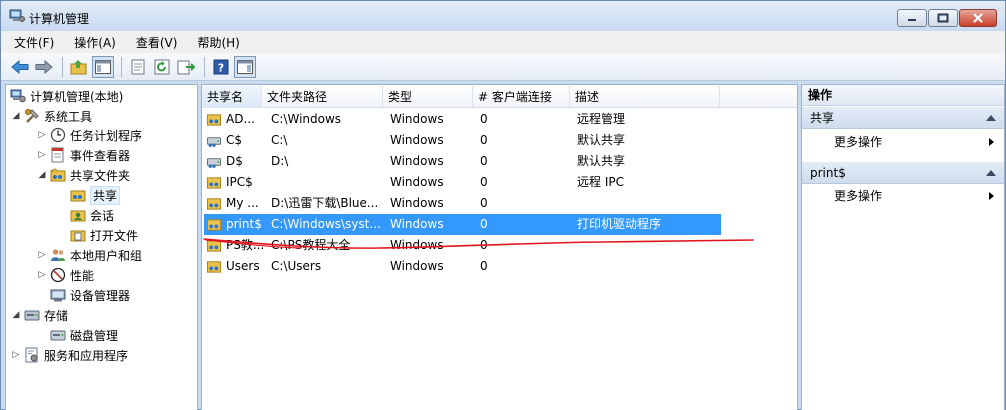 Image resolution: width=1006 pixels, height=410 pixels. What do you see at coordinates (78, 196) in the screenshot?
I see `share-icon` at bounding box center [78, 196].